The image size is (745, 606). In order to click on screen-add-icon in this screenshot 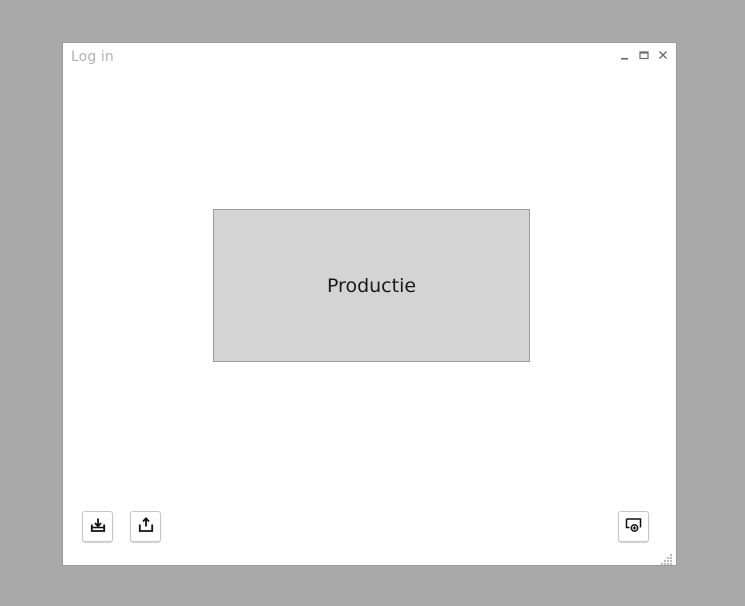, I will do `click(633, 527)`.